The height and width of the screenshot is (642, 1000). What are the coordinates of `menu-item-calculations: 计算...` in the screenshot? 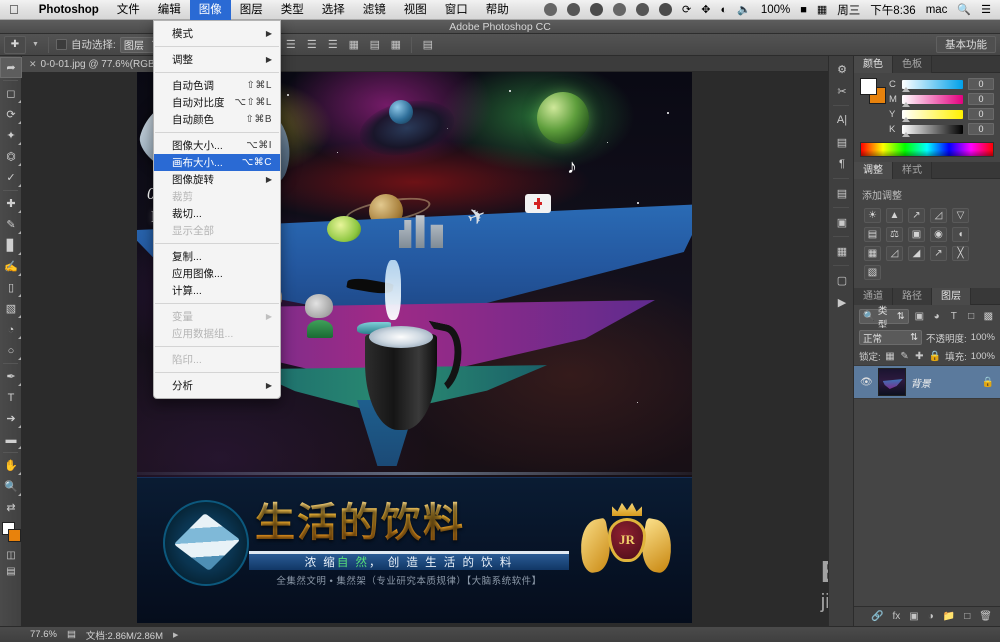 It's located at (217, 290).